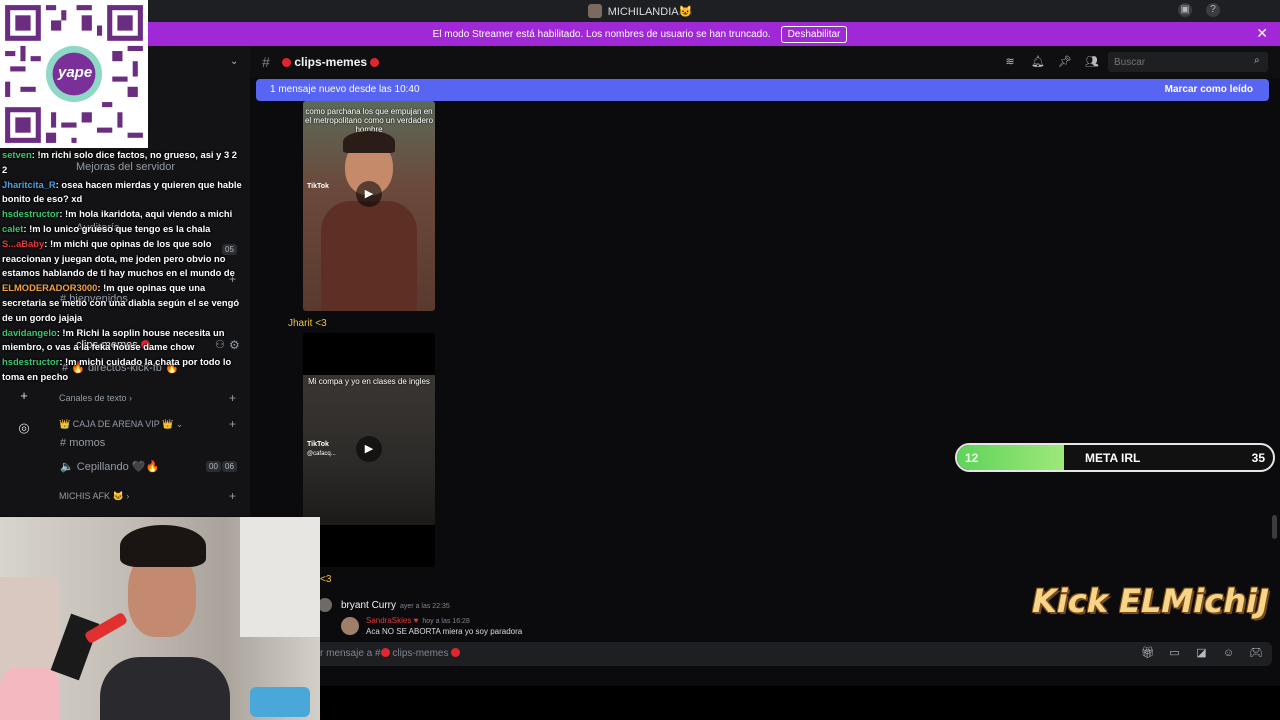 This screenshot has width=1280, height=720. Describe the element at coordinates (163, 546) in the screenshot. I see `person-hair` at that location.